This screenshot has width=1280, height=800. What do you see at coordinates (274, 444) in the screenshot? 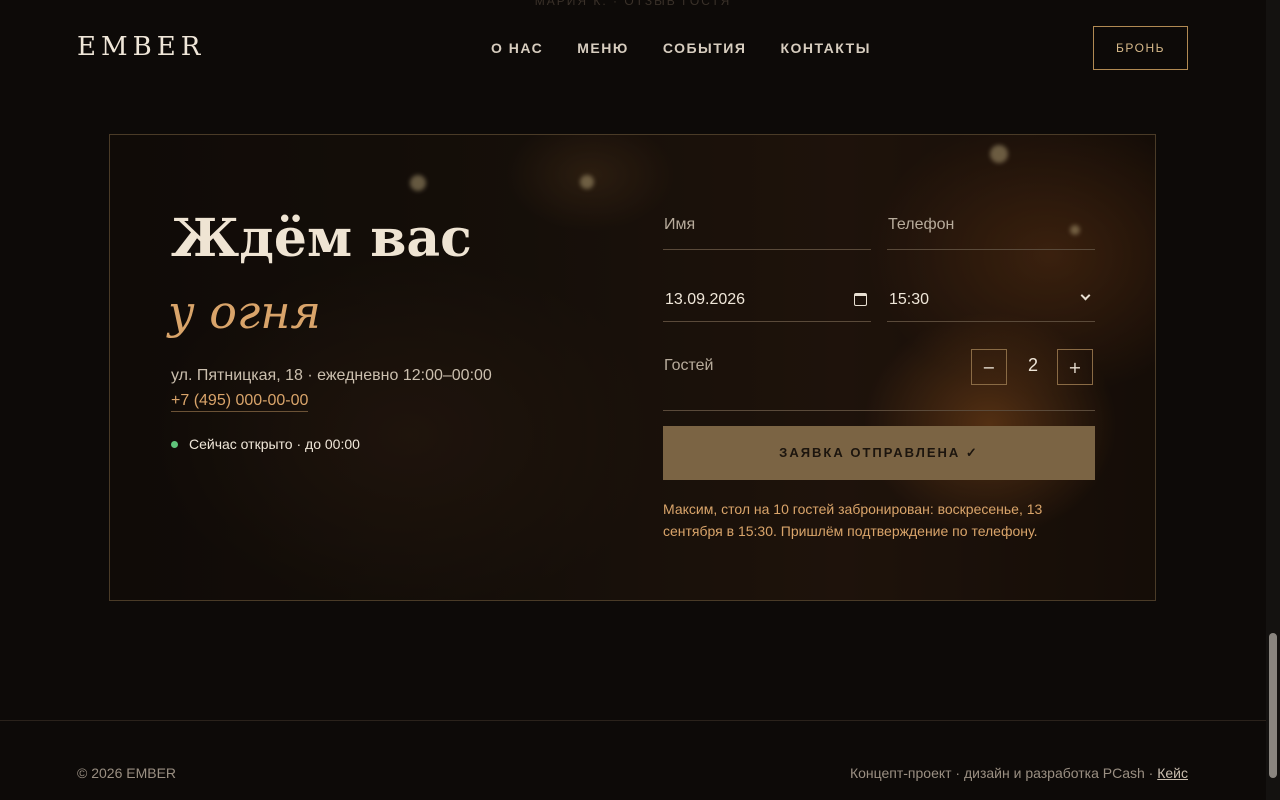
I see `status-text: Сейчас открыто · до 00:00` at bounding box center [274, 444].